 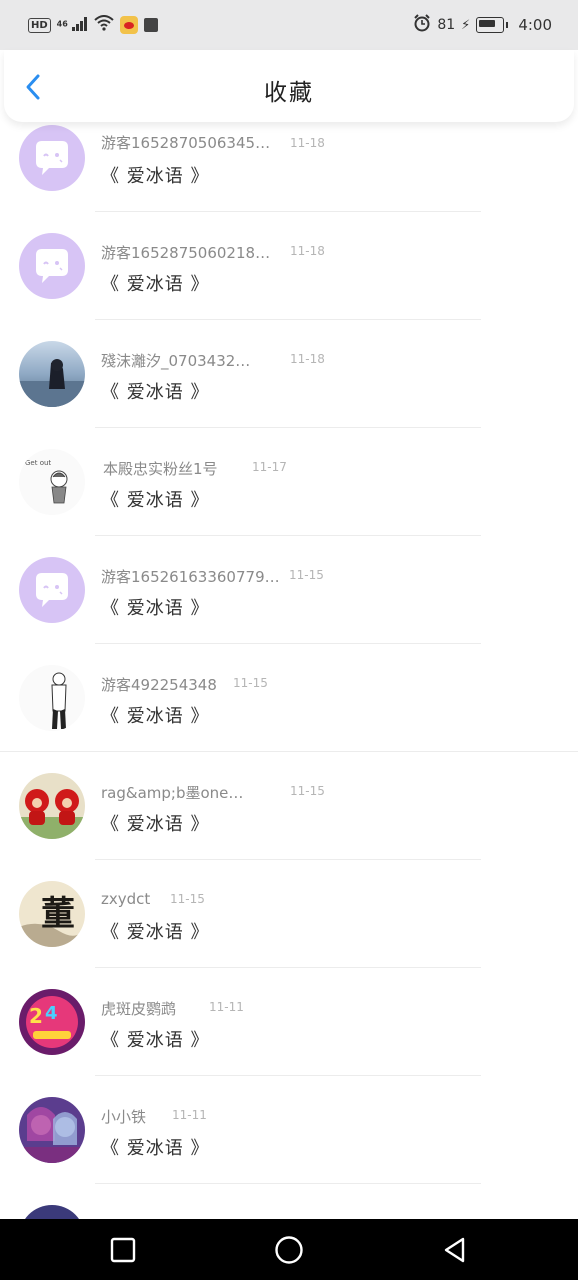 I want to click on clock-time: 4:00, so click(x=535, y=25).